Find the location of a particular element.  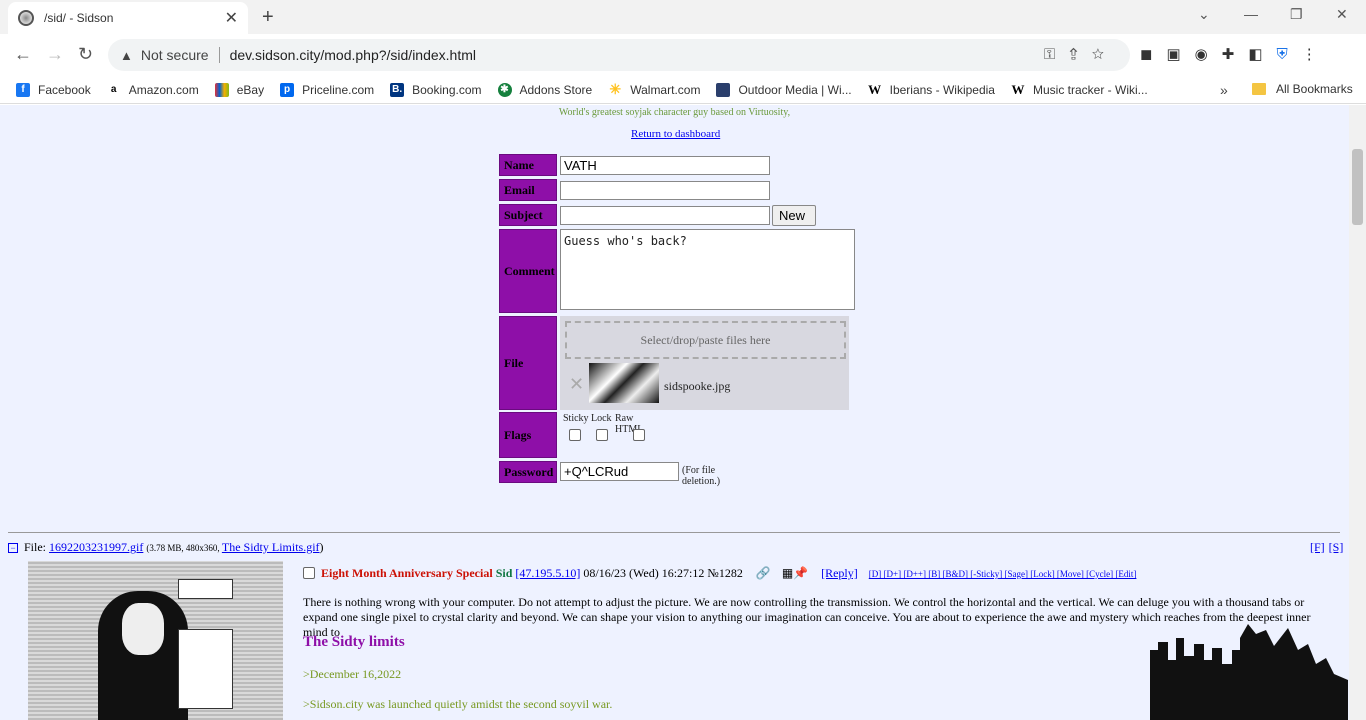

puzzle-icon: ✚ is located at coordinates (1235, 54).